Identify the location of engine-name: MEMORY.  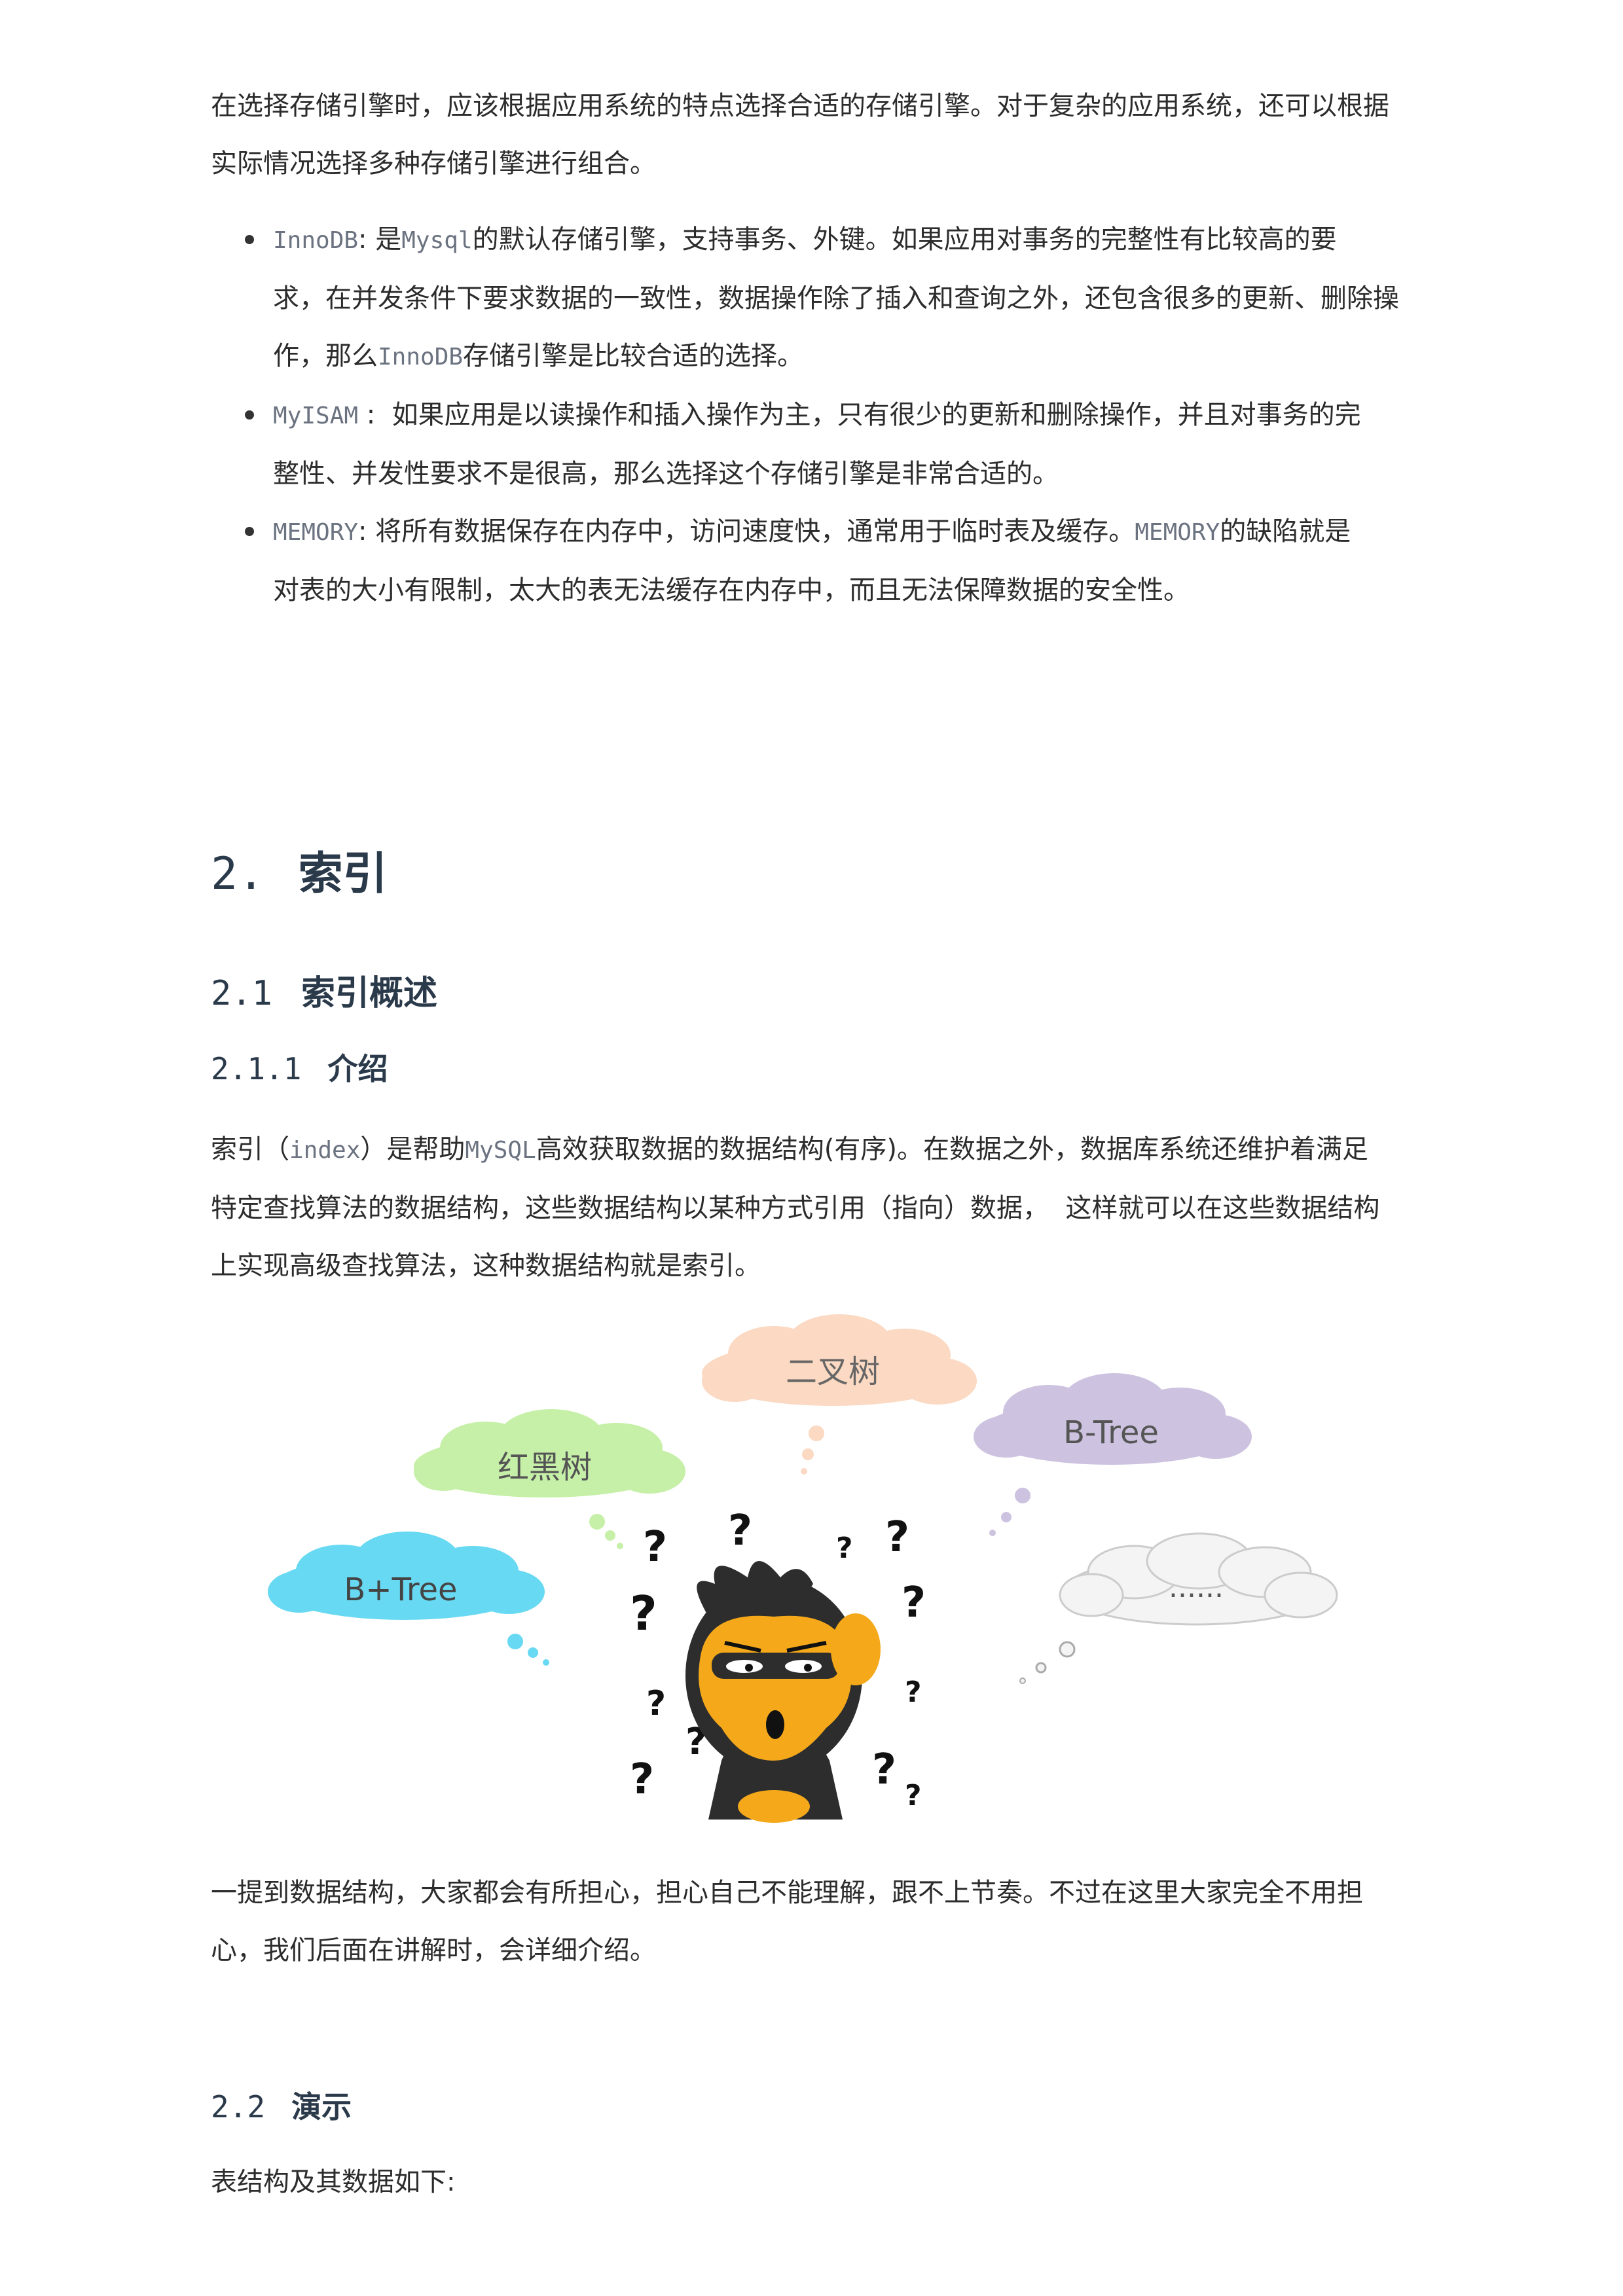
(316, 532).